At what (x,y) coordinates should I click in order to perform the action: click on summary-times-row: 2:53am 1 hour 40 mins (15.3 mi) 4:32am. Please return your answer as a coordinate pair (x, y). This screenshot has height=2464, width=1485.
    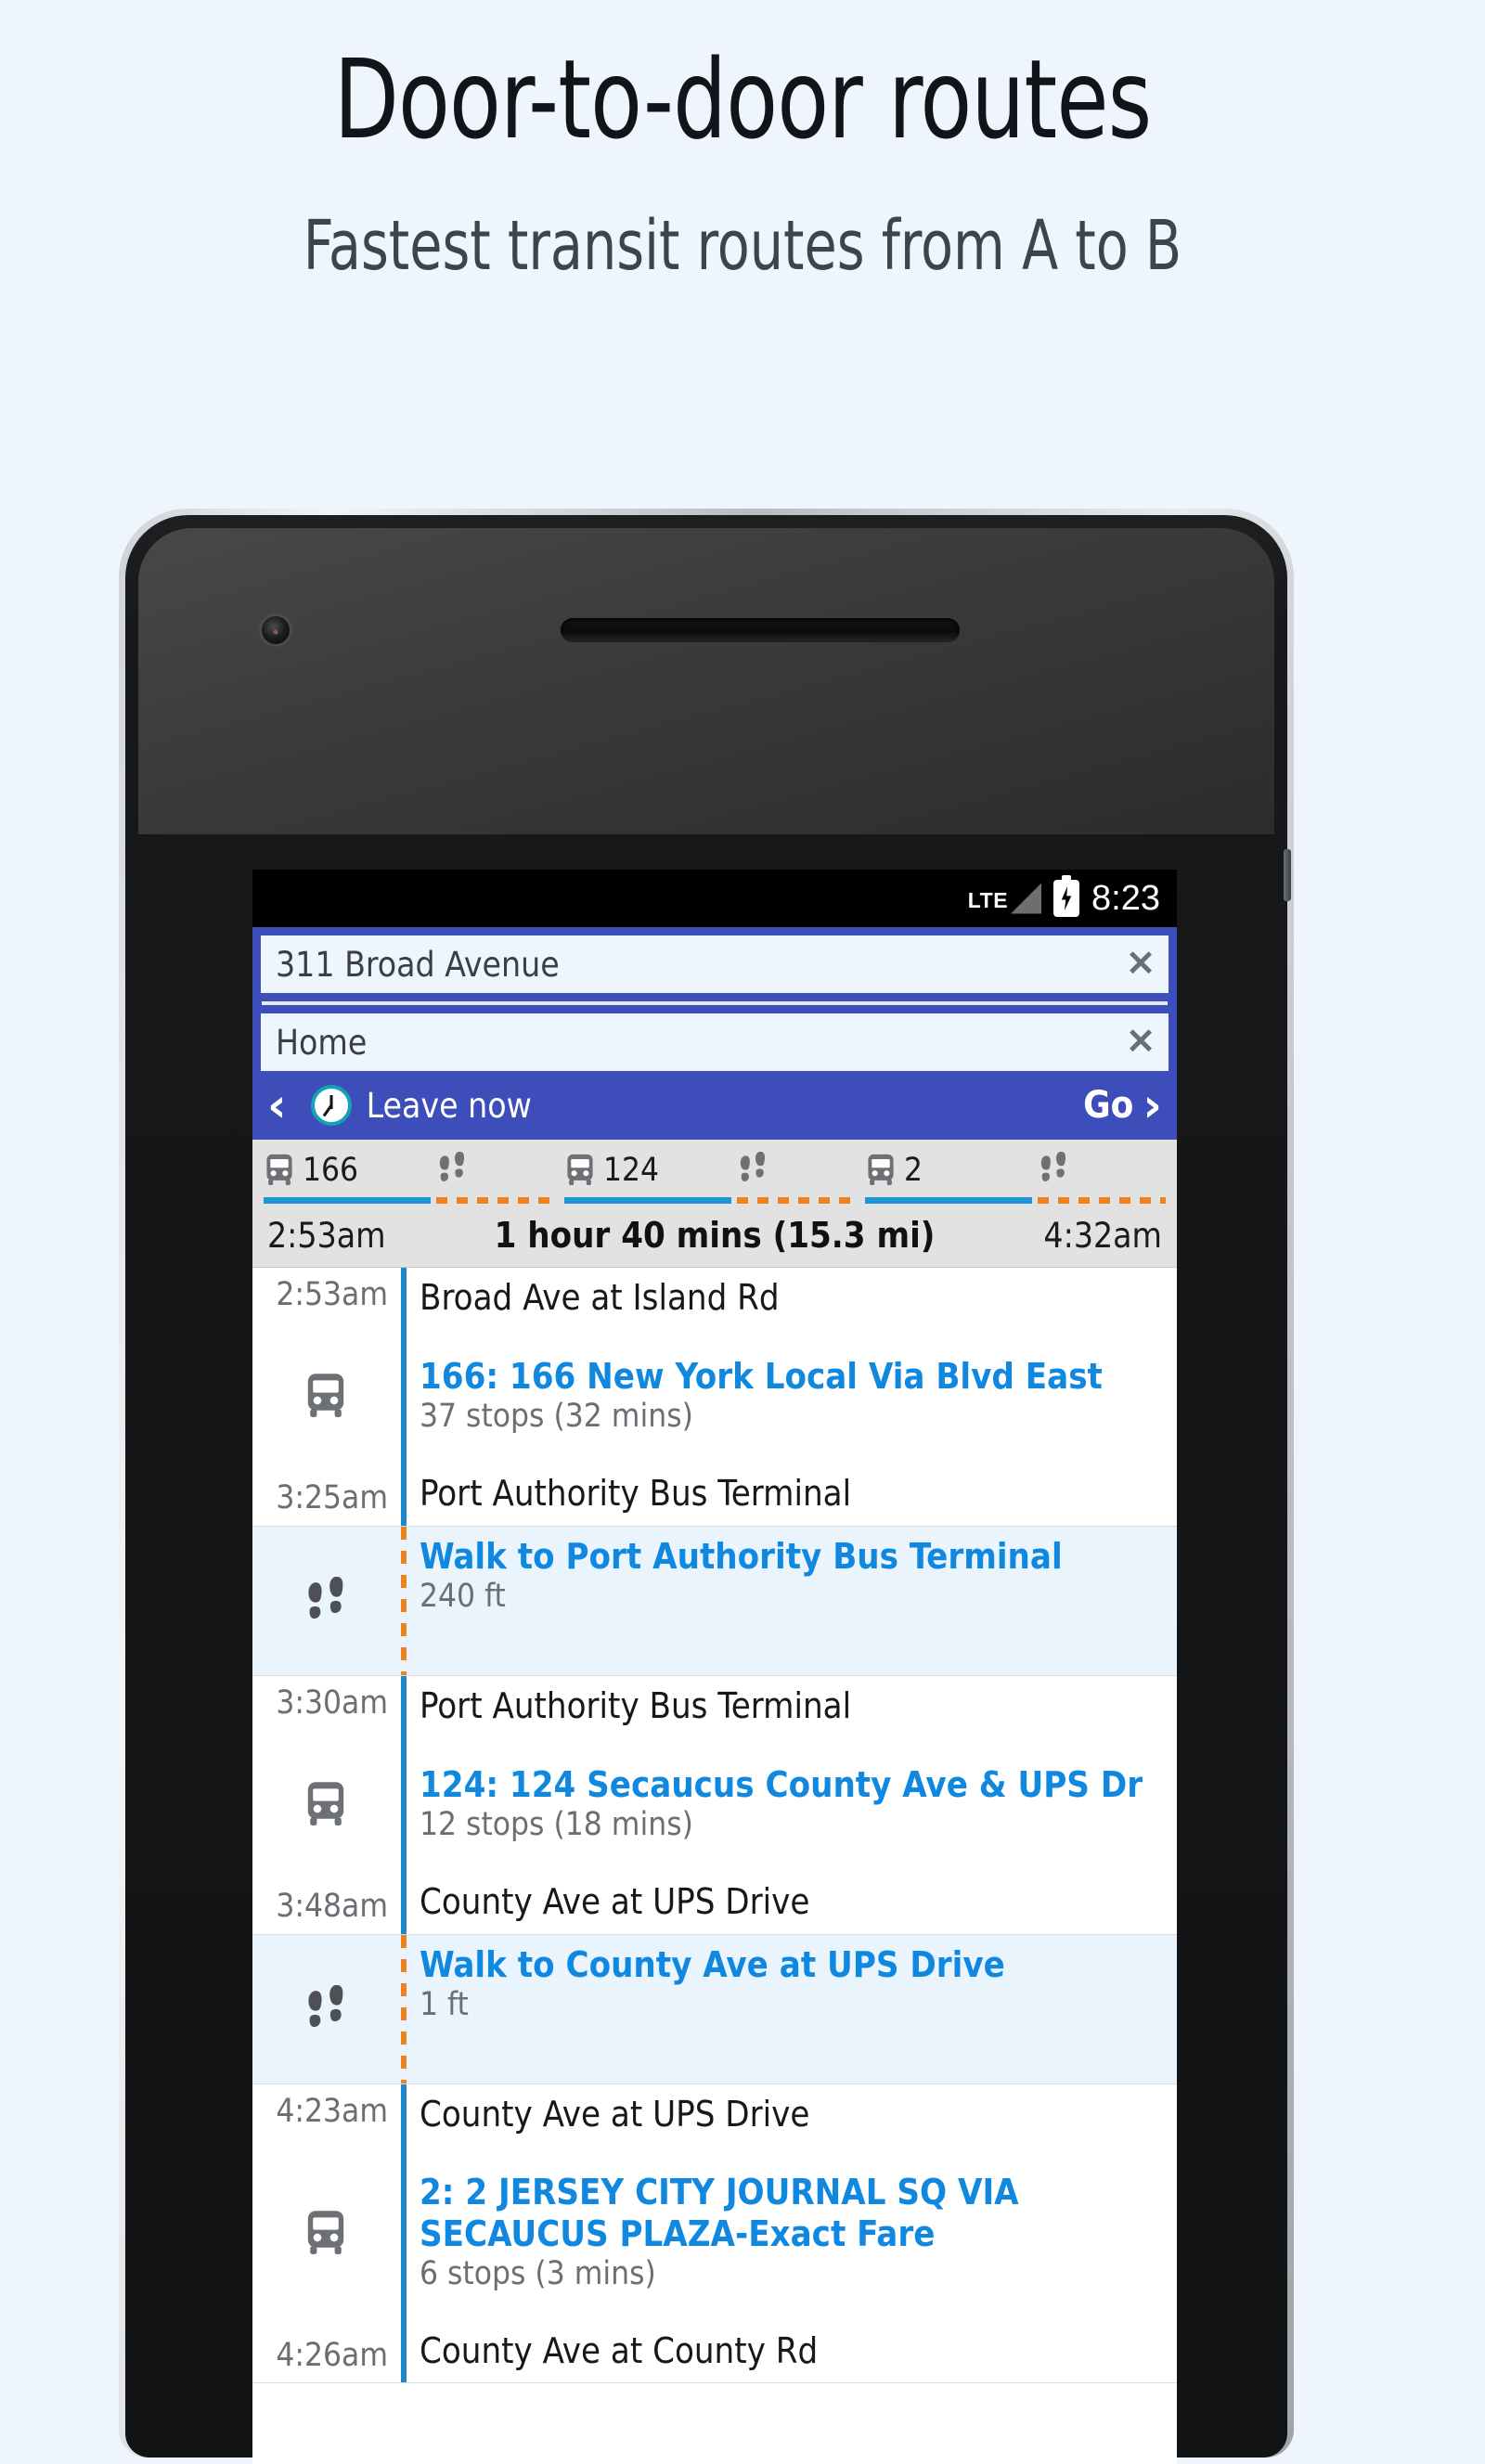
    Looking at the image, I should click on (715, 1236).